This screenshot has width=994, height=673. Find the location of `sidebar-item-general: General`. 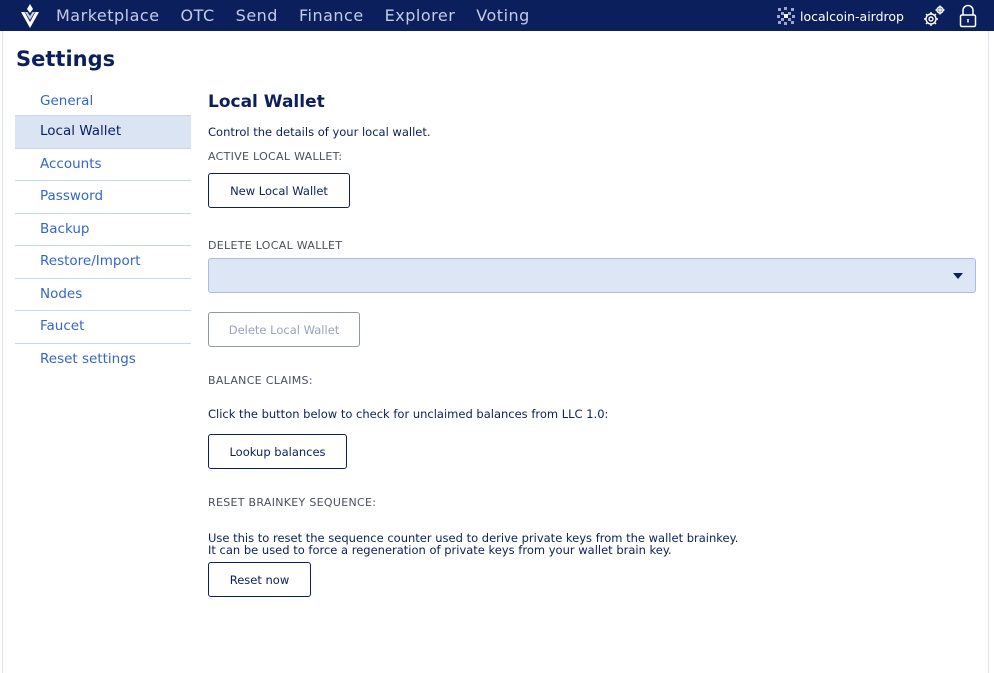

sidebar-item-general: General is located at coordinates (103, 101).